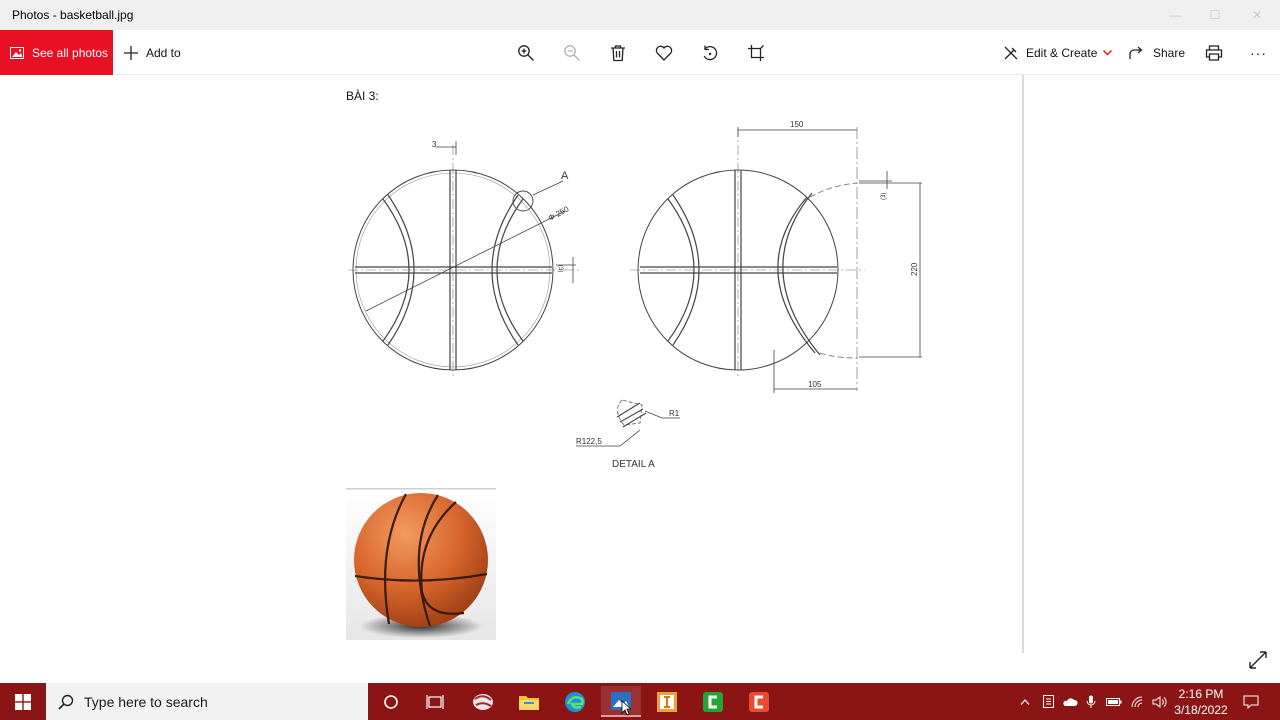  I want to click on windows-taskbar: Type here to search 2:16 PM 3/18/2022, so click(640, 701).